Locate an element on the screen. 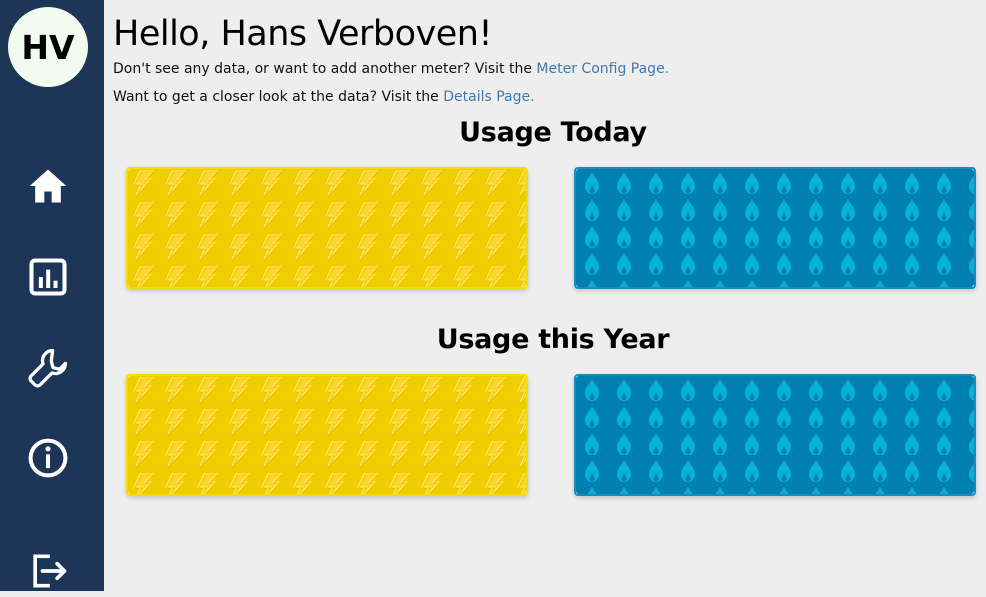  greeting-title: Hello, Hans Verboven! is located at coordinates (303, 34).